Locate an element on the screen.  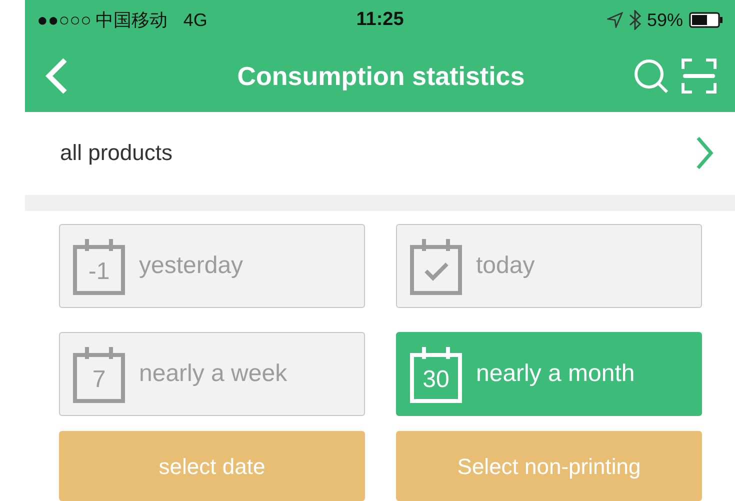
battery-icon is located at coordinates (706, 20).